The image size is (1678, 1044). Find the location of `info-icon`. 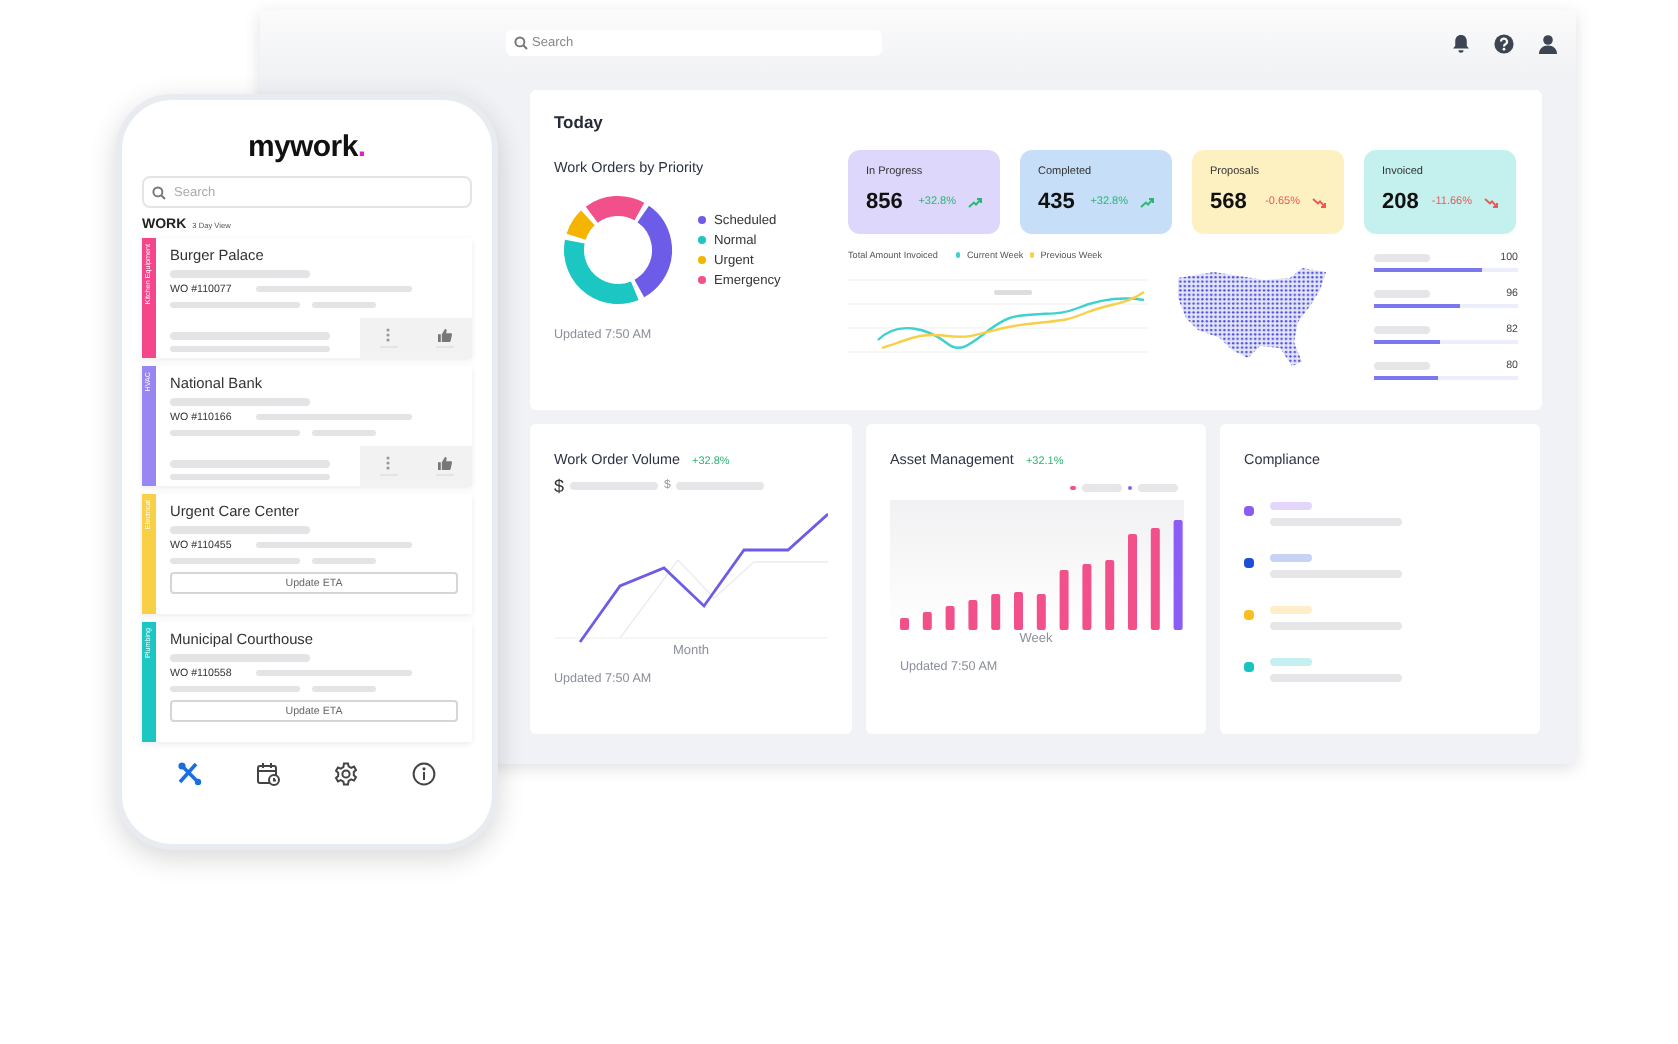

info-icon is located at coordinates (424, 774).